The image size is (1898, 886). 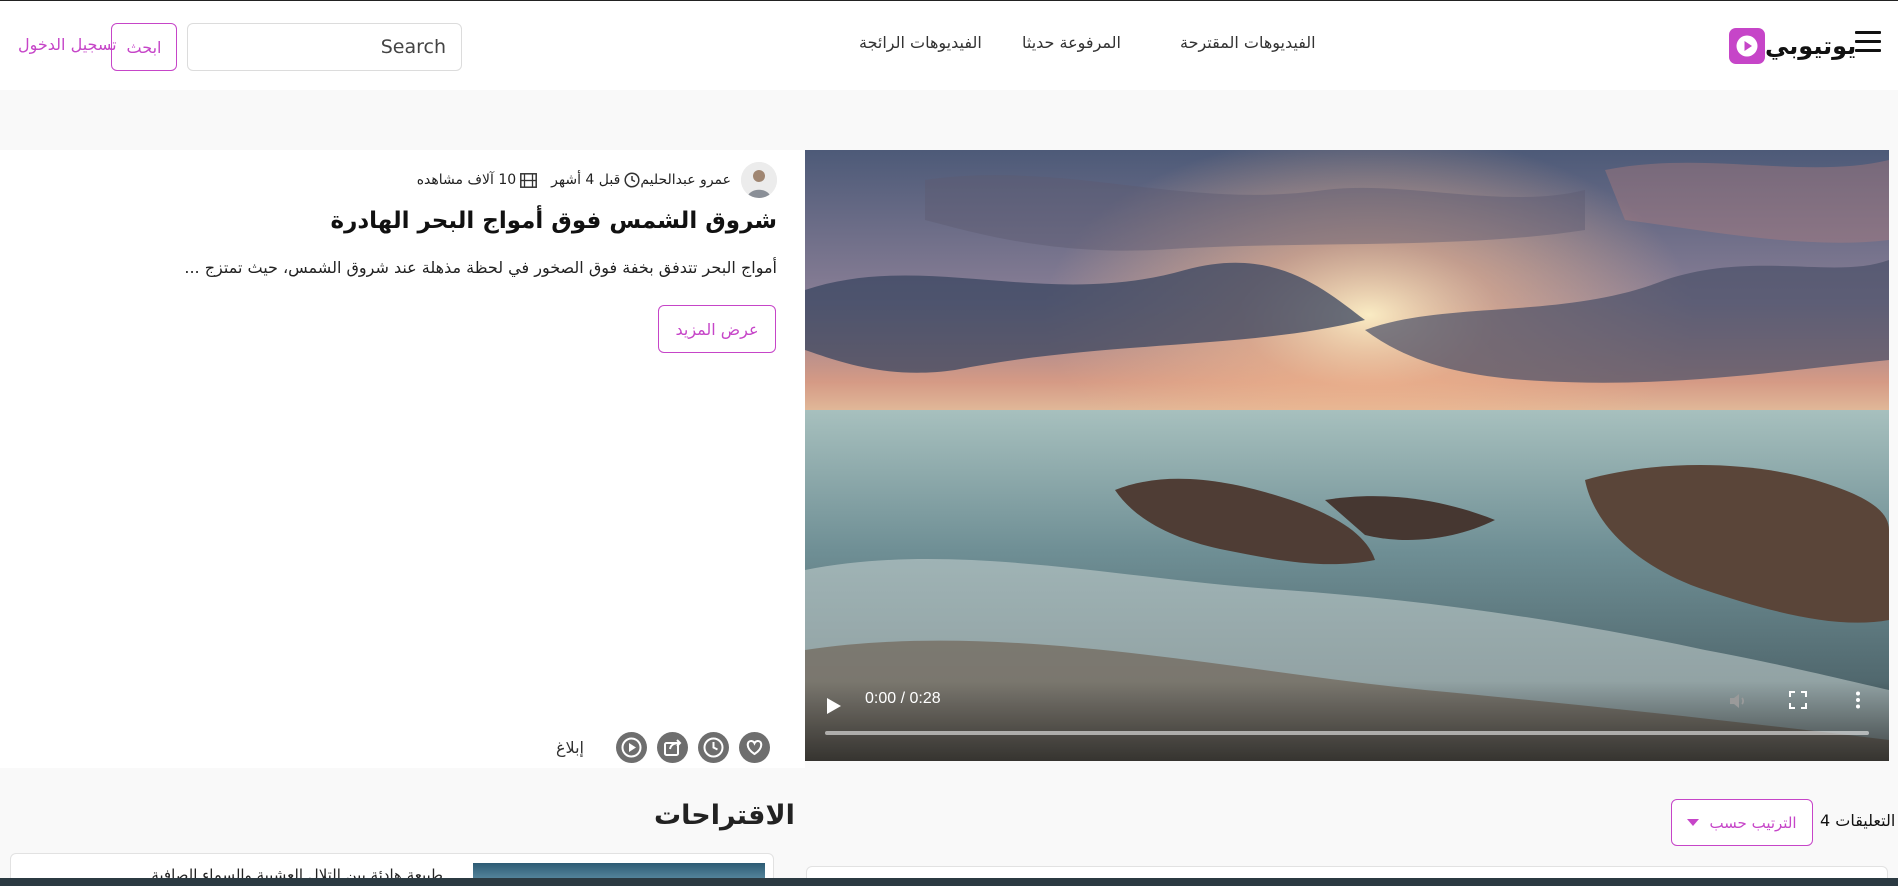 What do you see at coordinates (672, 747) in the screenshot?
I see `share-icon` at bounding box center [672, 747].